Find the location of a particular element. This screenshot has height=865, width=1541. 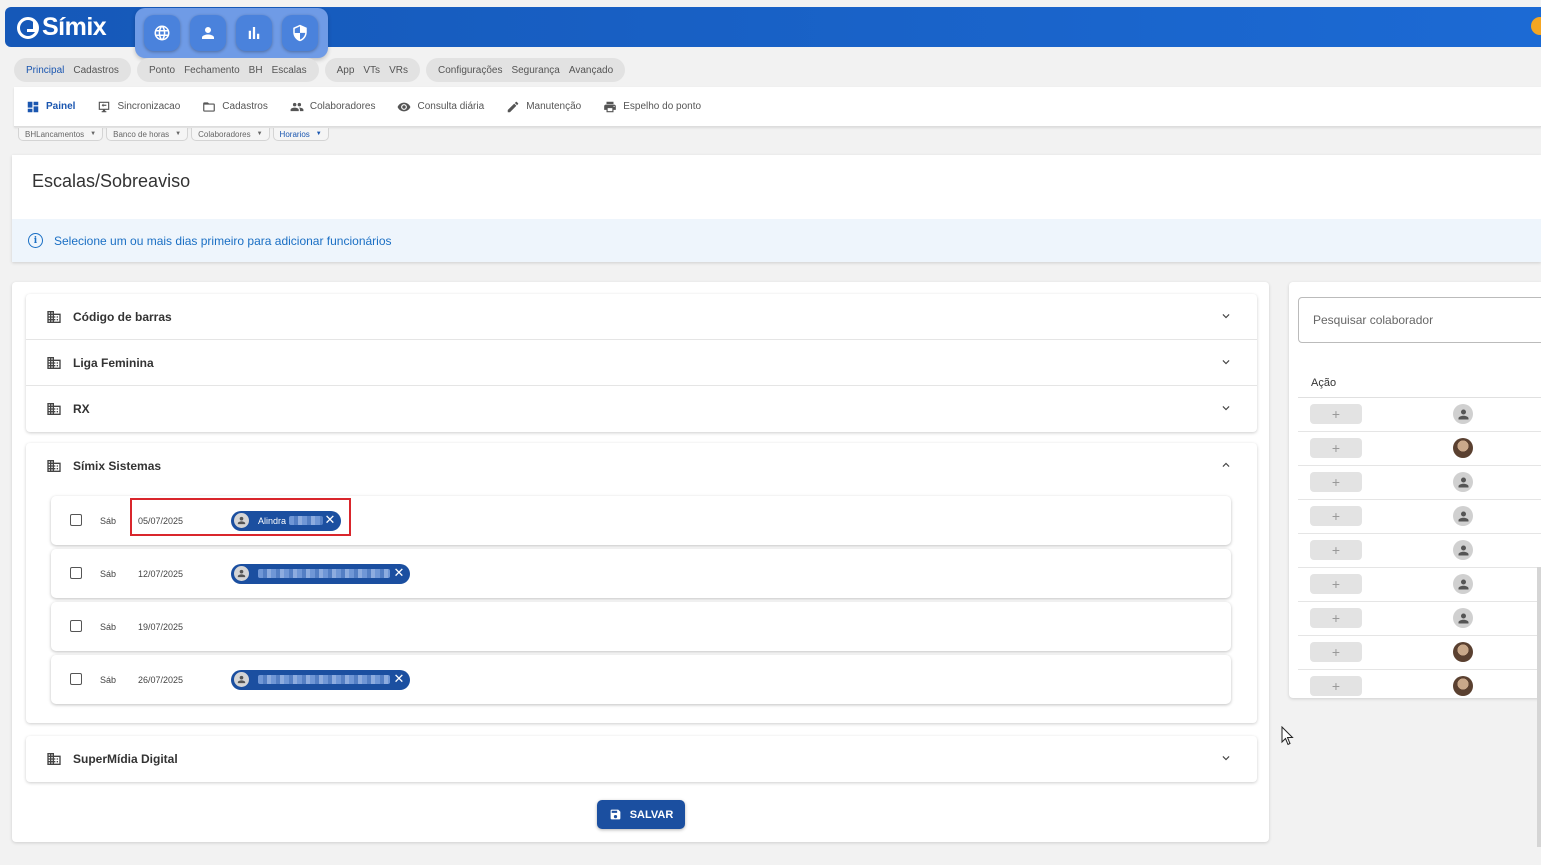

company-name: Símix Sistemas is located at coordinates (117, 466).